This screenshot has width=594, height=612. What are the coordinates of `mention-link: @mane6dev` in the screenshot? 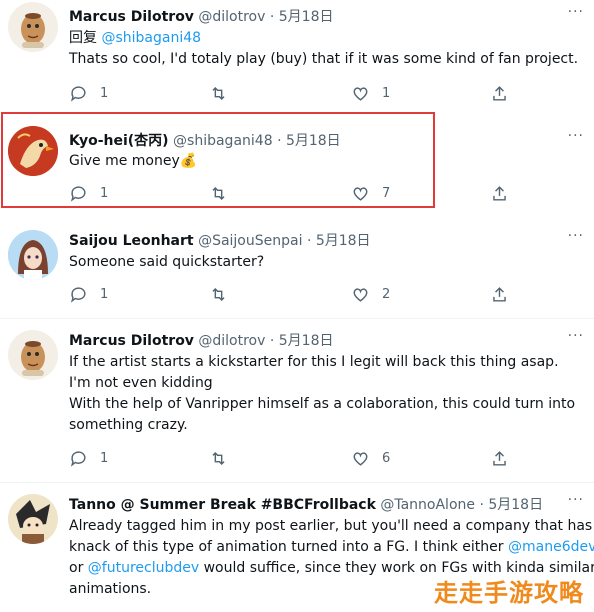 It's located at (551, 547).